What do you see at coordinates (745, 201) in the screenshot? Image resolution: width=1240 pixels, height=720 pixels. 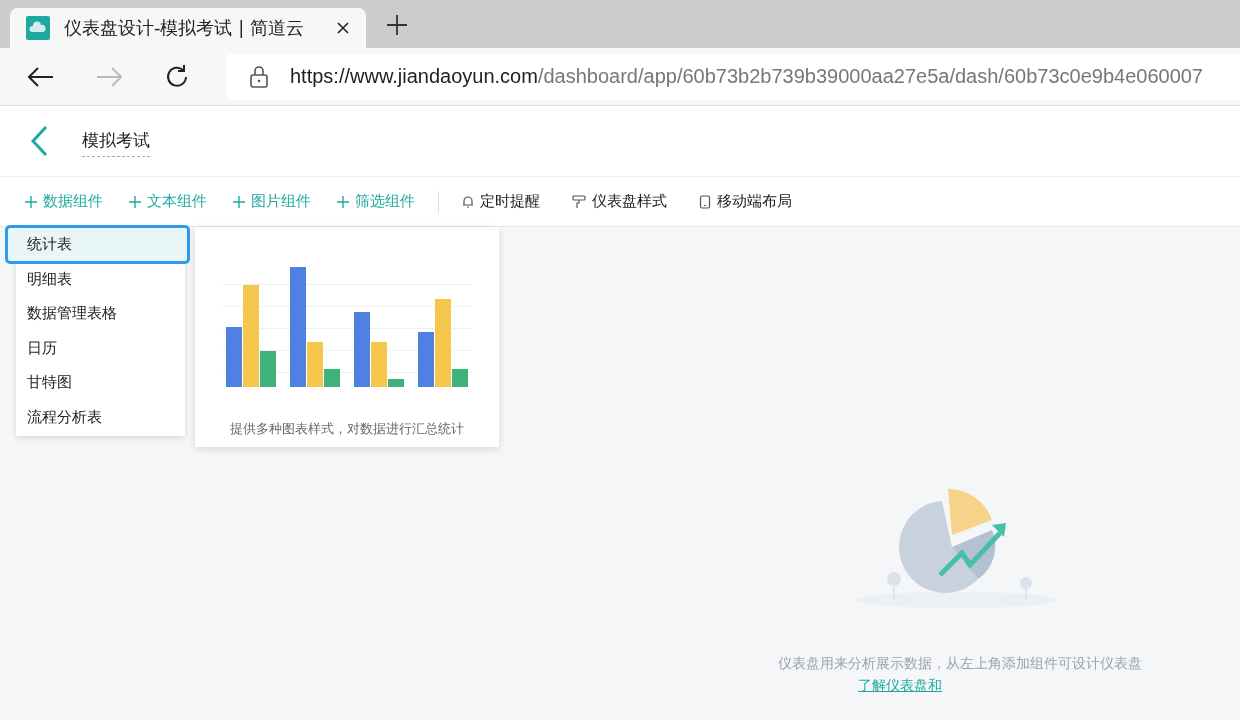 I see `toolbar-button: 移动端布局` at bounding box center [745, 201].